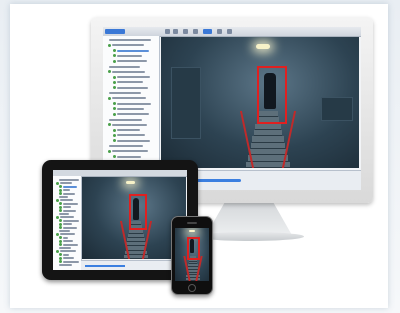 Image resolution: width=400 pixels, height=313 pixels. I want to click on forward-icon, so click(175, 31).